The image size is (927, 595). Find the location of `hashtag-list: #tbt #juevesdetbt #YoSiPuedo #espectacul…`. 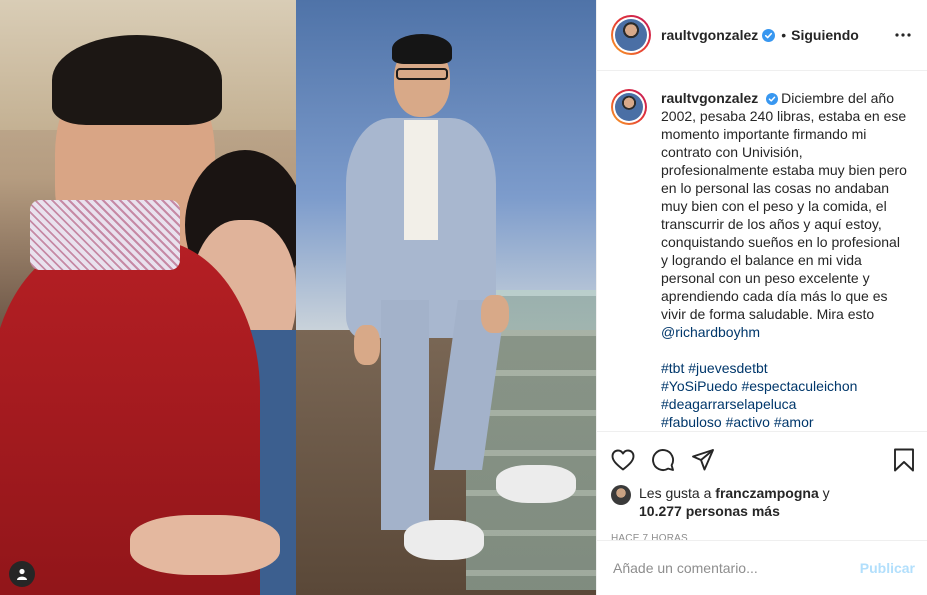

hashtag-list: #tbt #juevesdetbt #YoSiPuedo #espectacul… is located at coordinates (785, 395).